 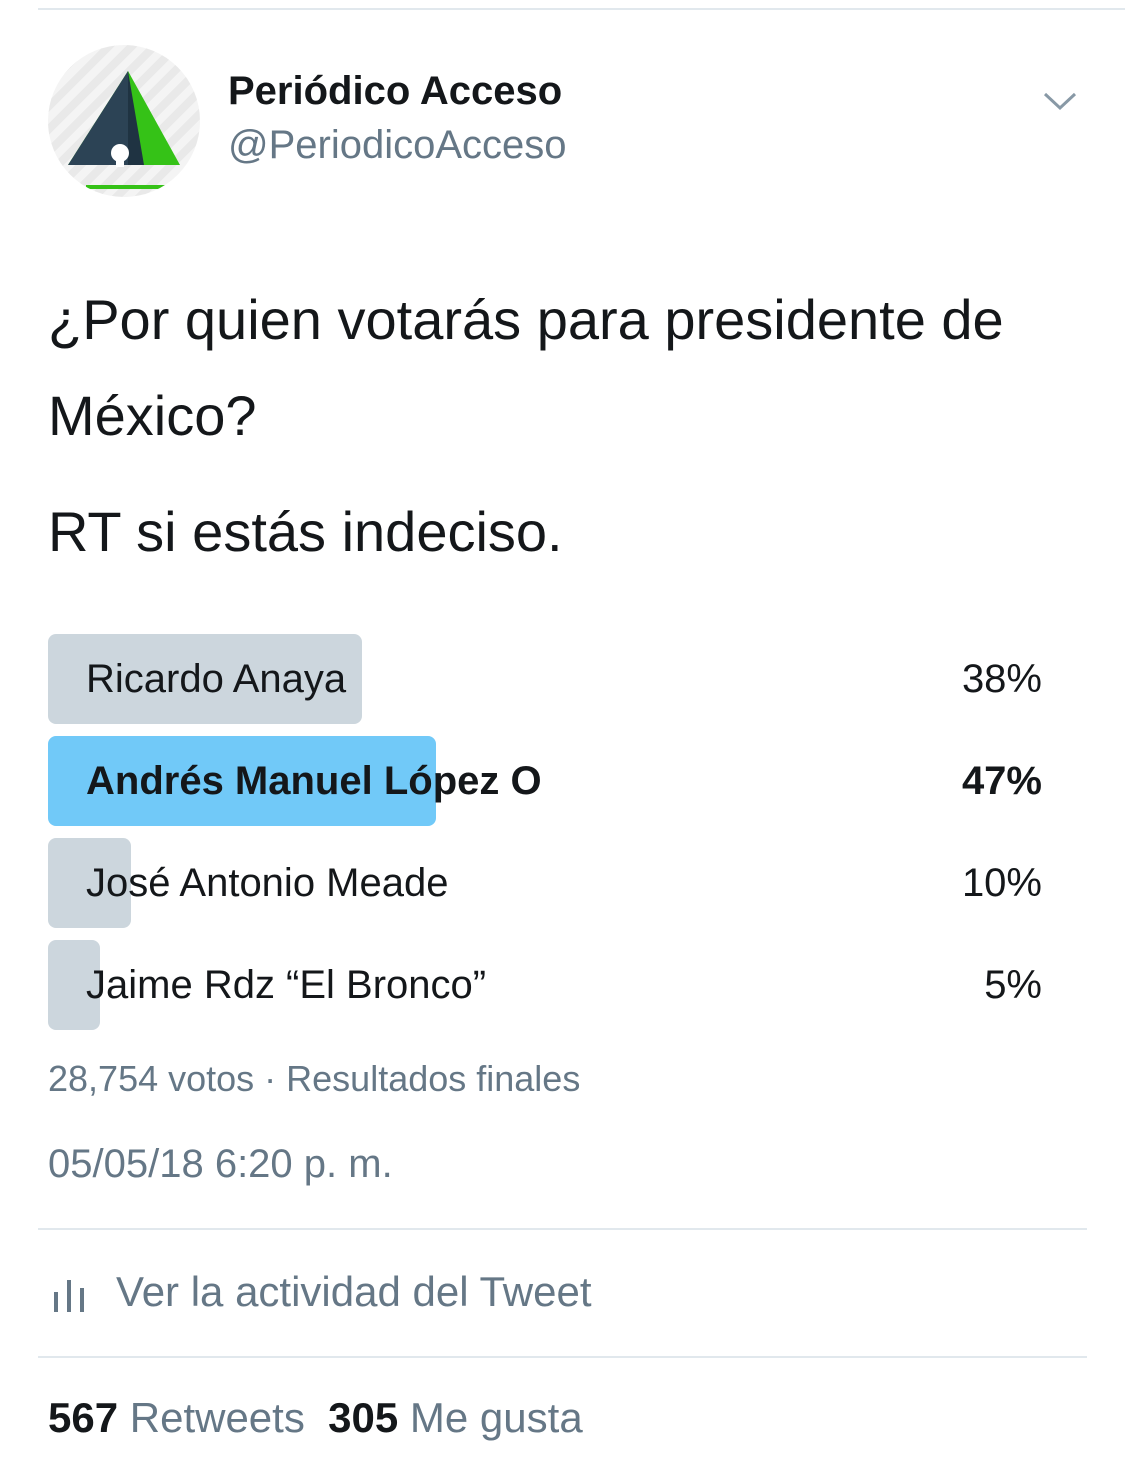 I want to click on poll-option-label: Ricardo Anaya, so click(x=216, y=679).